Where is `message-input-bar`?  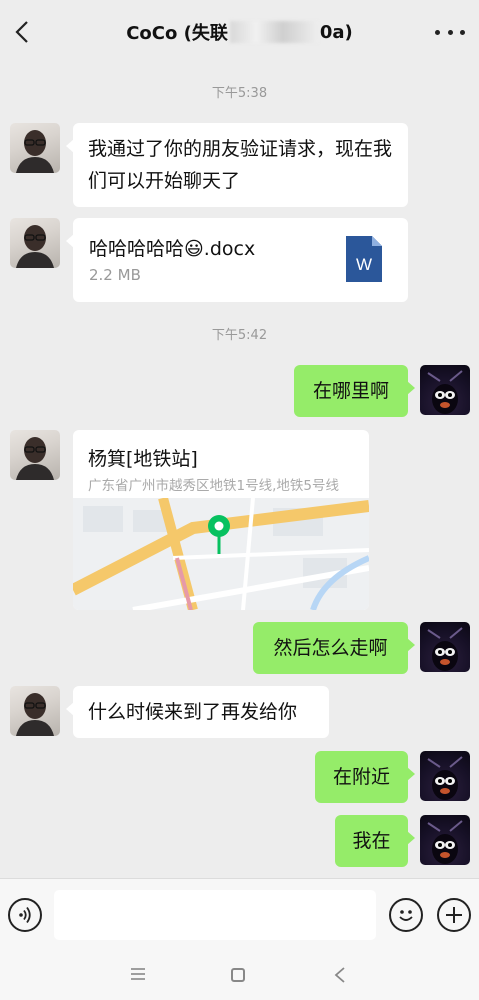 message-input-bar is located at coordinates (239, 914).